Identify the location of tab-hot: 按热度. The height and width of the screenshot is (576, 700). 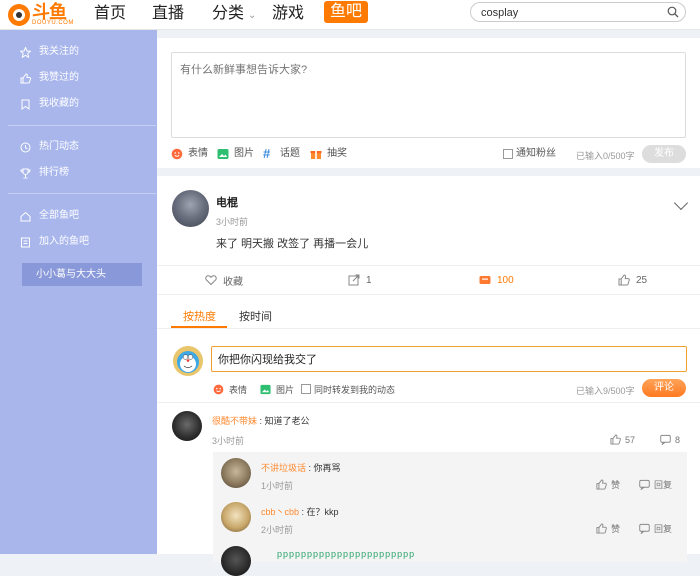
(199, 316).